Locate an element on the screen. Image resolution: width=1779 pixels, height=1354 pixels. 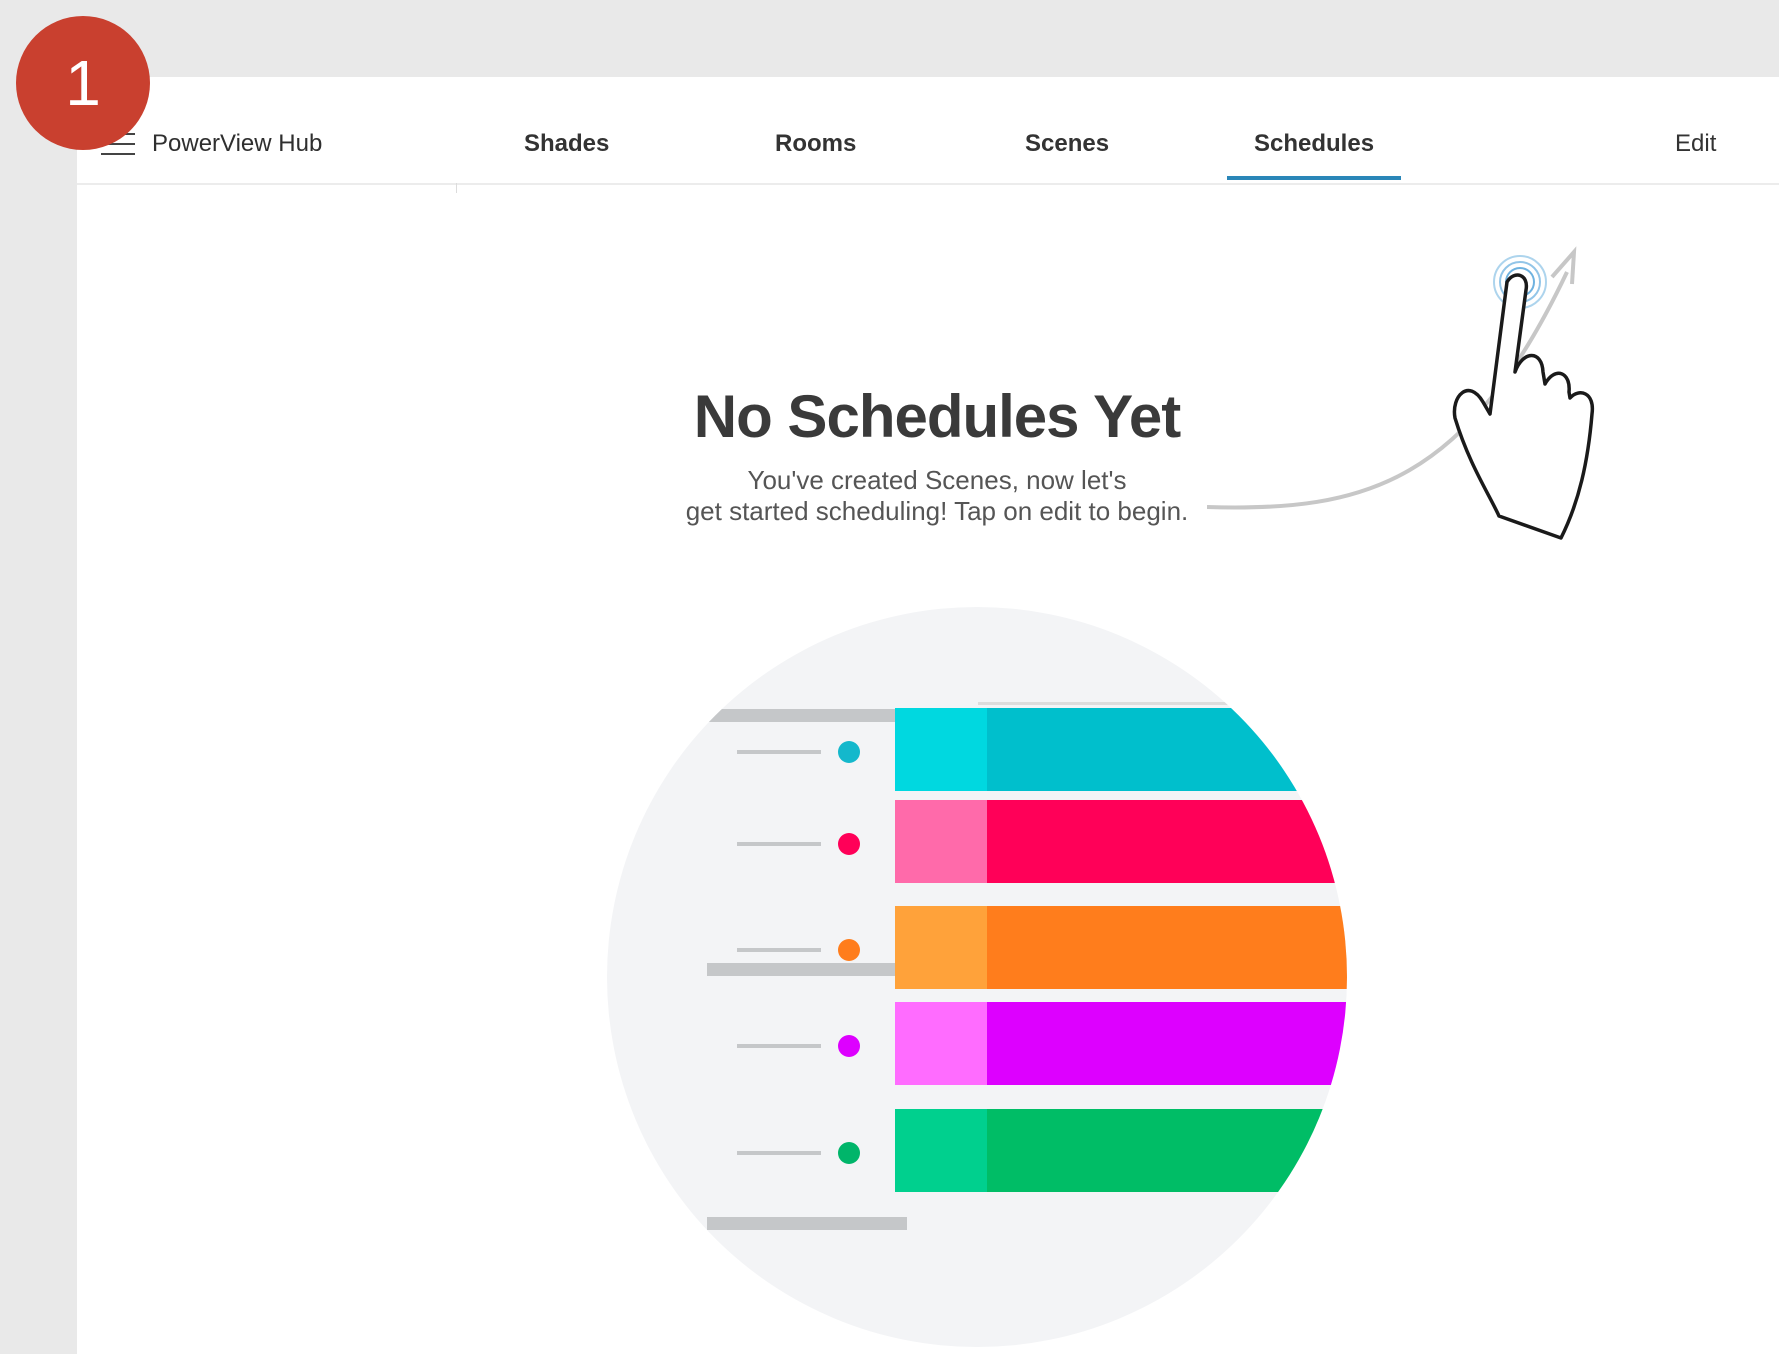
tab-schedules: Schedules is located at coordinates (1314, 155).